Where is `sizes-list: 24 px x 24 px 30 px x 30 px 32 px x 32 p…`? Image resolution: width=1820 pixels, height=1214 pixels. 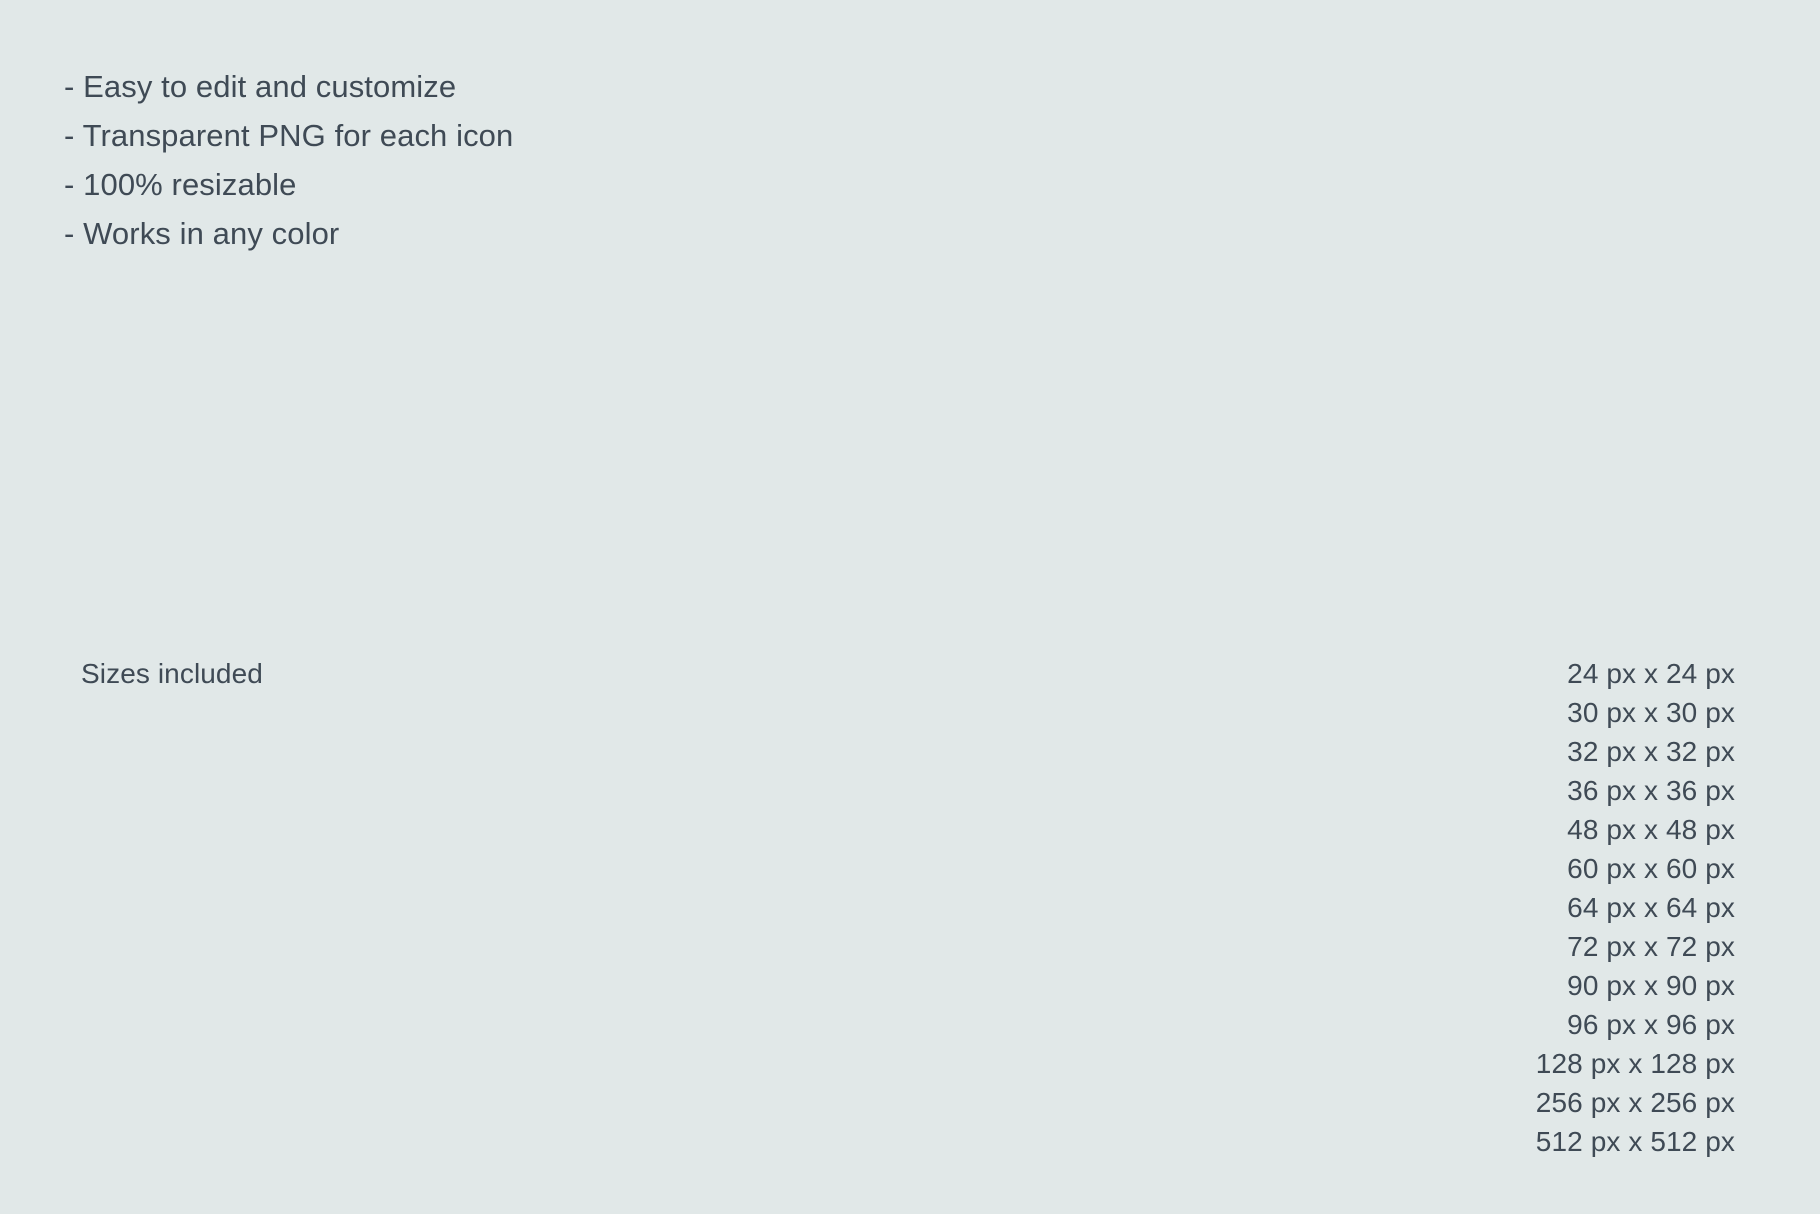 sizes-list: 24 px x 24 px 30 px x 30 px 32 px x 32 p… is located at coordinates (1635, 907).